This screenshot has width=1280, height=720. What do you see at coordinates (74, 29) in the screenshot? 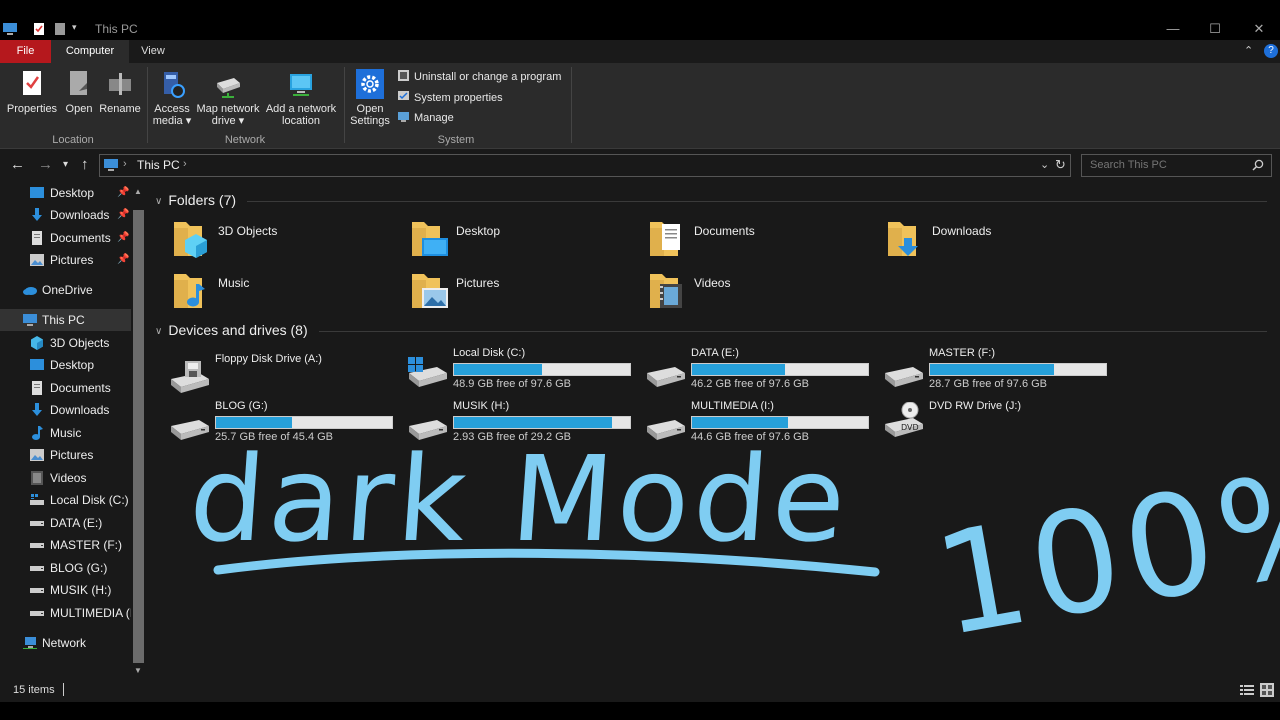
I see `customize-quick-access-icon: ▾` at bounding box center [74, 29].